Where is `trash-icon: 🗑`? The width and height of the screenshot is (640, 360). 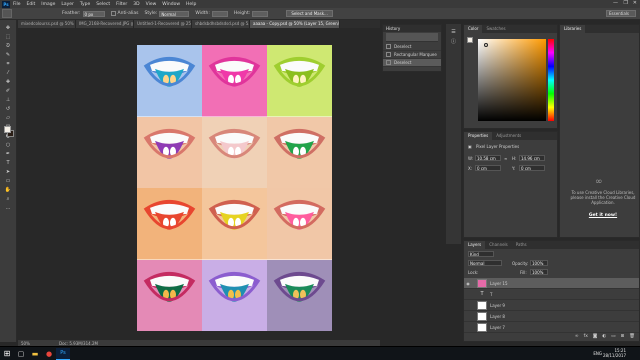 trash-icon: 🗑 is located at coordinates (632, 336).